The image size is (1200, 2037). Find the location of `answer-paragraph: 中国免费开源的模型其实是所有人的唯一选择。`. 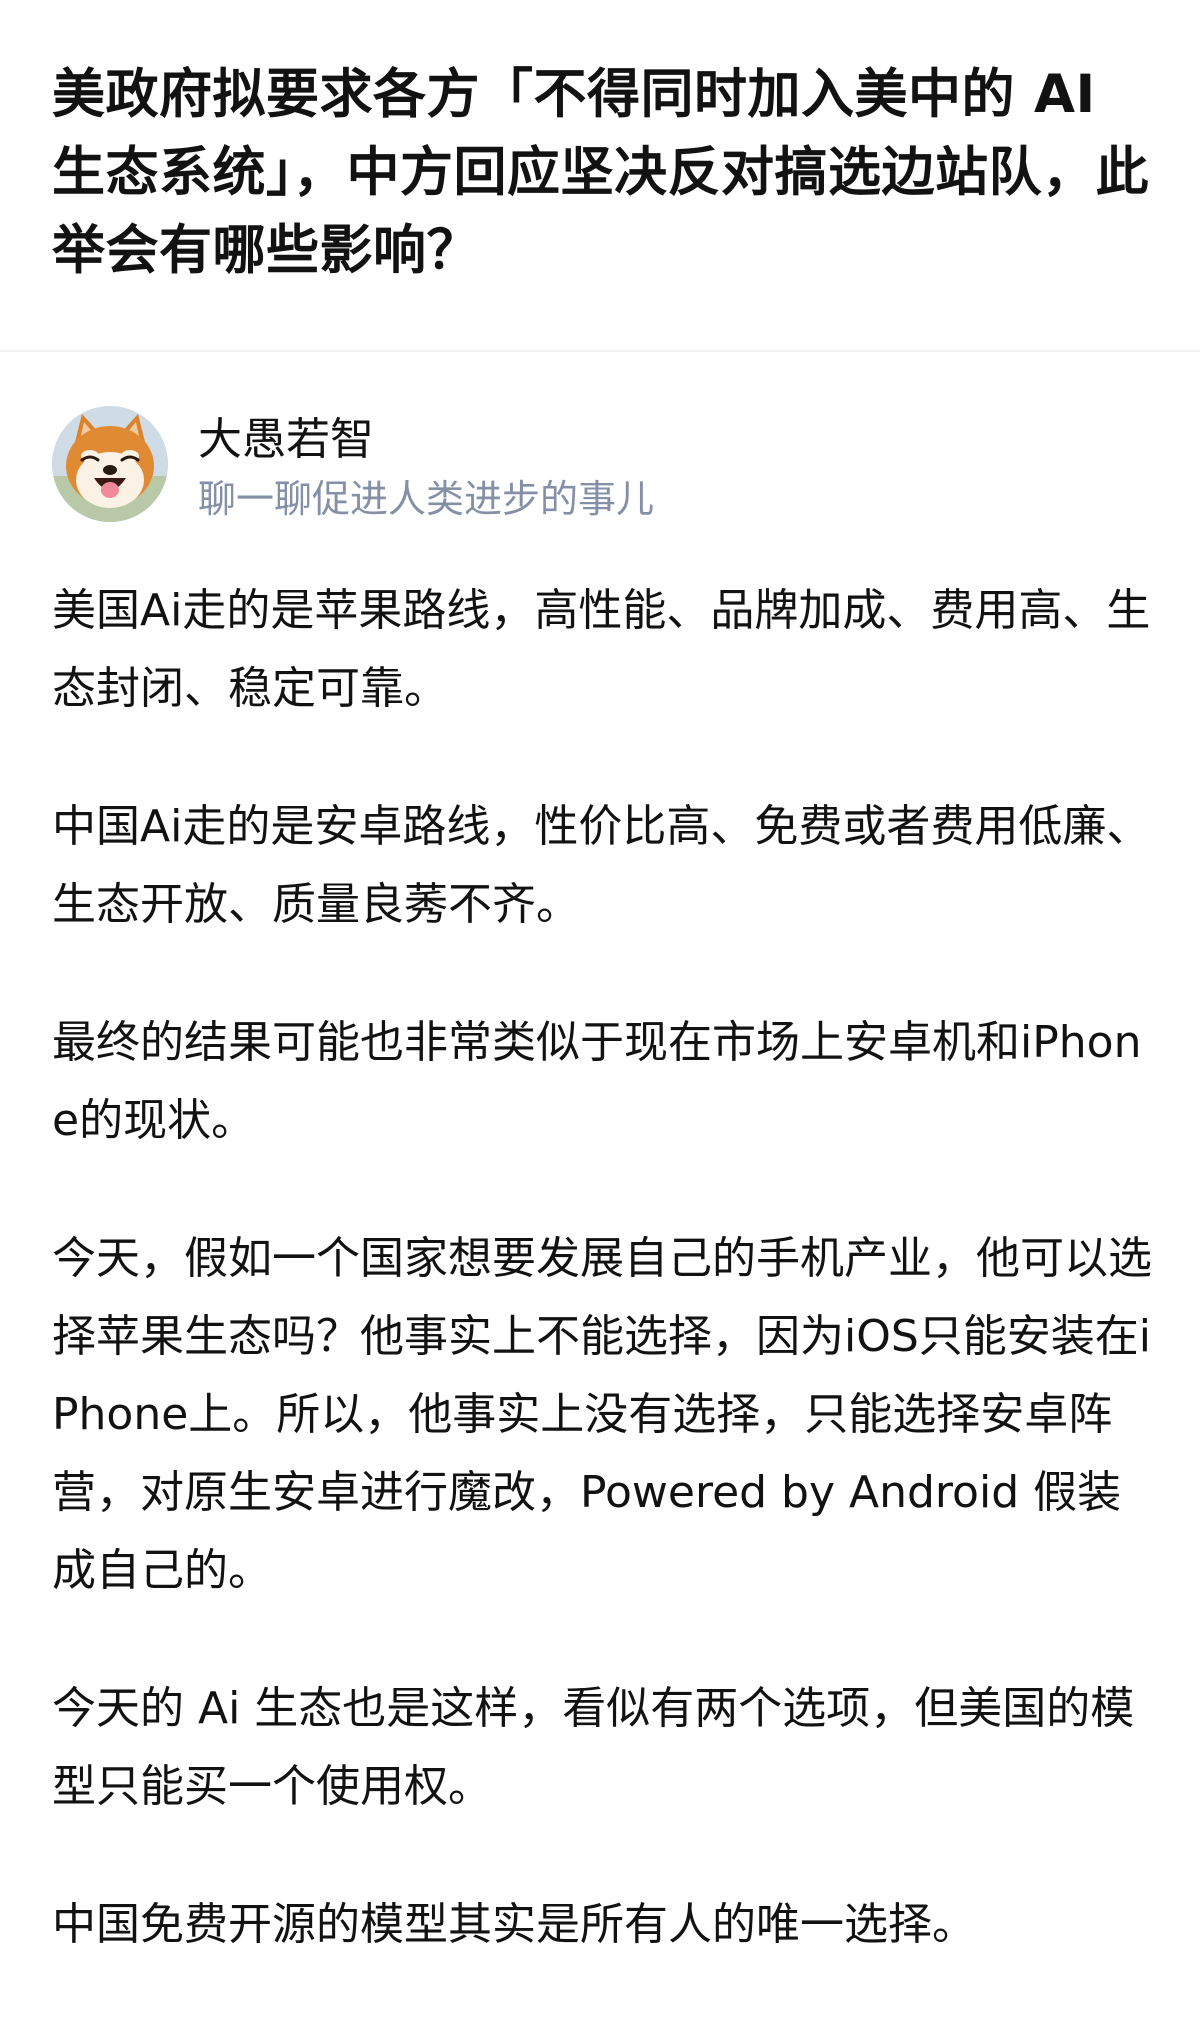

answer-paragraph: 中国免费开源的模型其实是所有人的唯一选择。 is located at coordinates (514, 1924).